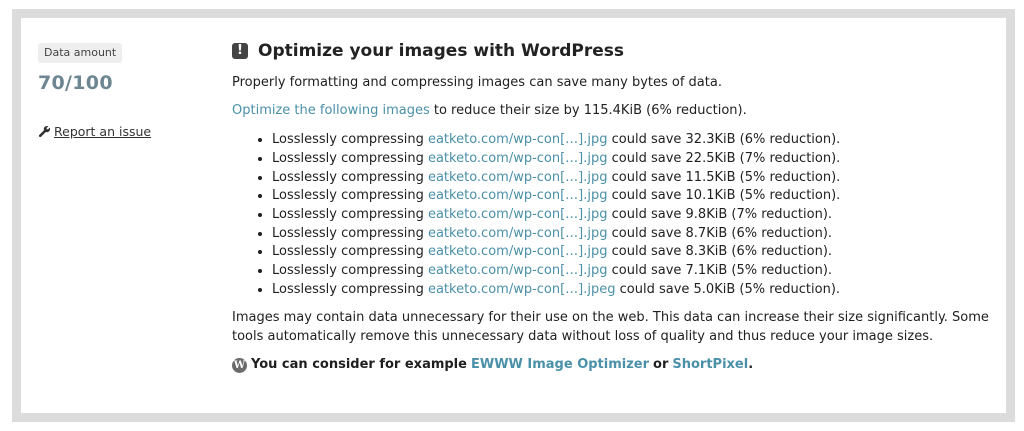 The image size is (1024, 431). I want to click on item-suffix: could save 32.3KiB (6% reduction)., so click(724, 140).